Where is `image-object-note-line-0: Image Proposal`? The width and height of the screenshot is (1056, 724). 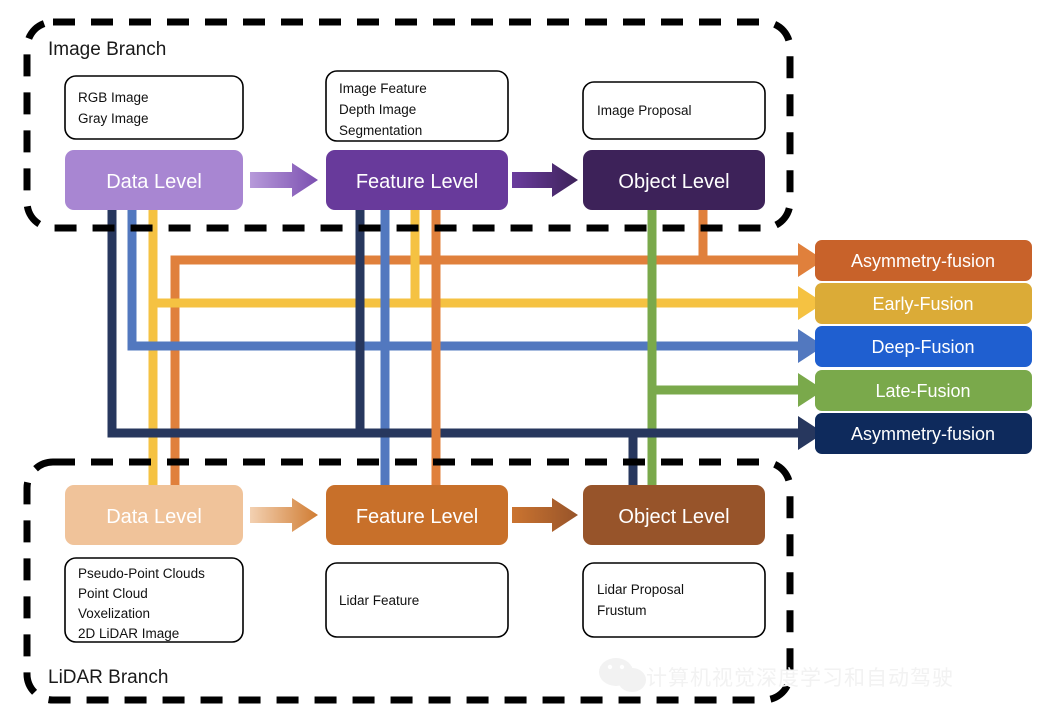
image-object-note-line-0: Image Proposal is located at coordinates (644, 110).